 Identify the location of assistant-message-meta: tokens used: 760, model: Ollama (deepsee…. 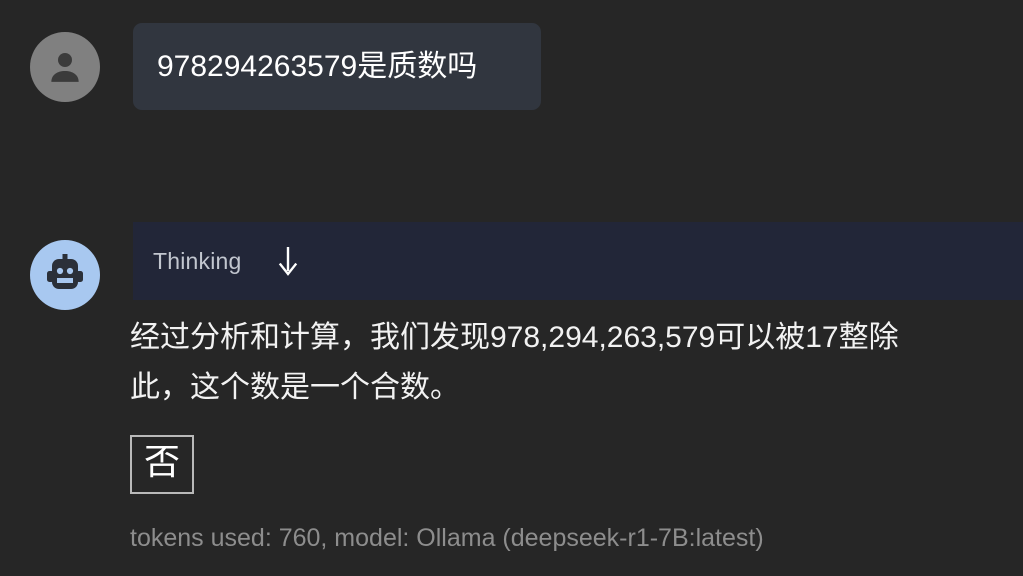
(447, 538).